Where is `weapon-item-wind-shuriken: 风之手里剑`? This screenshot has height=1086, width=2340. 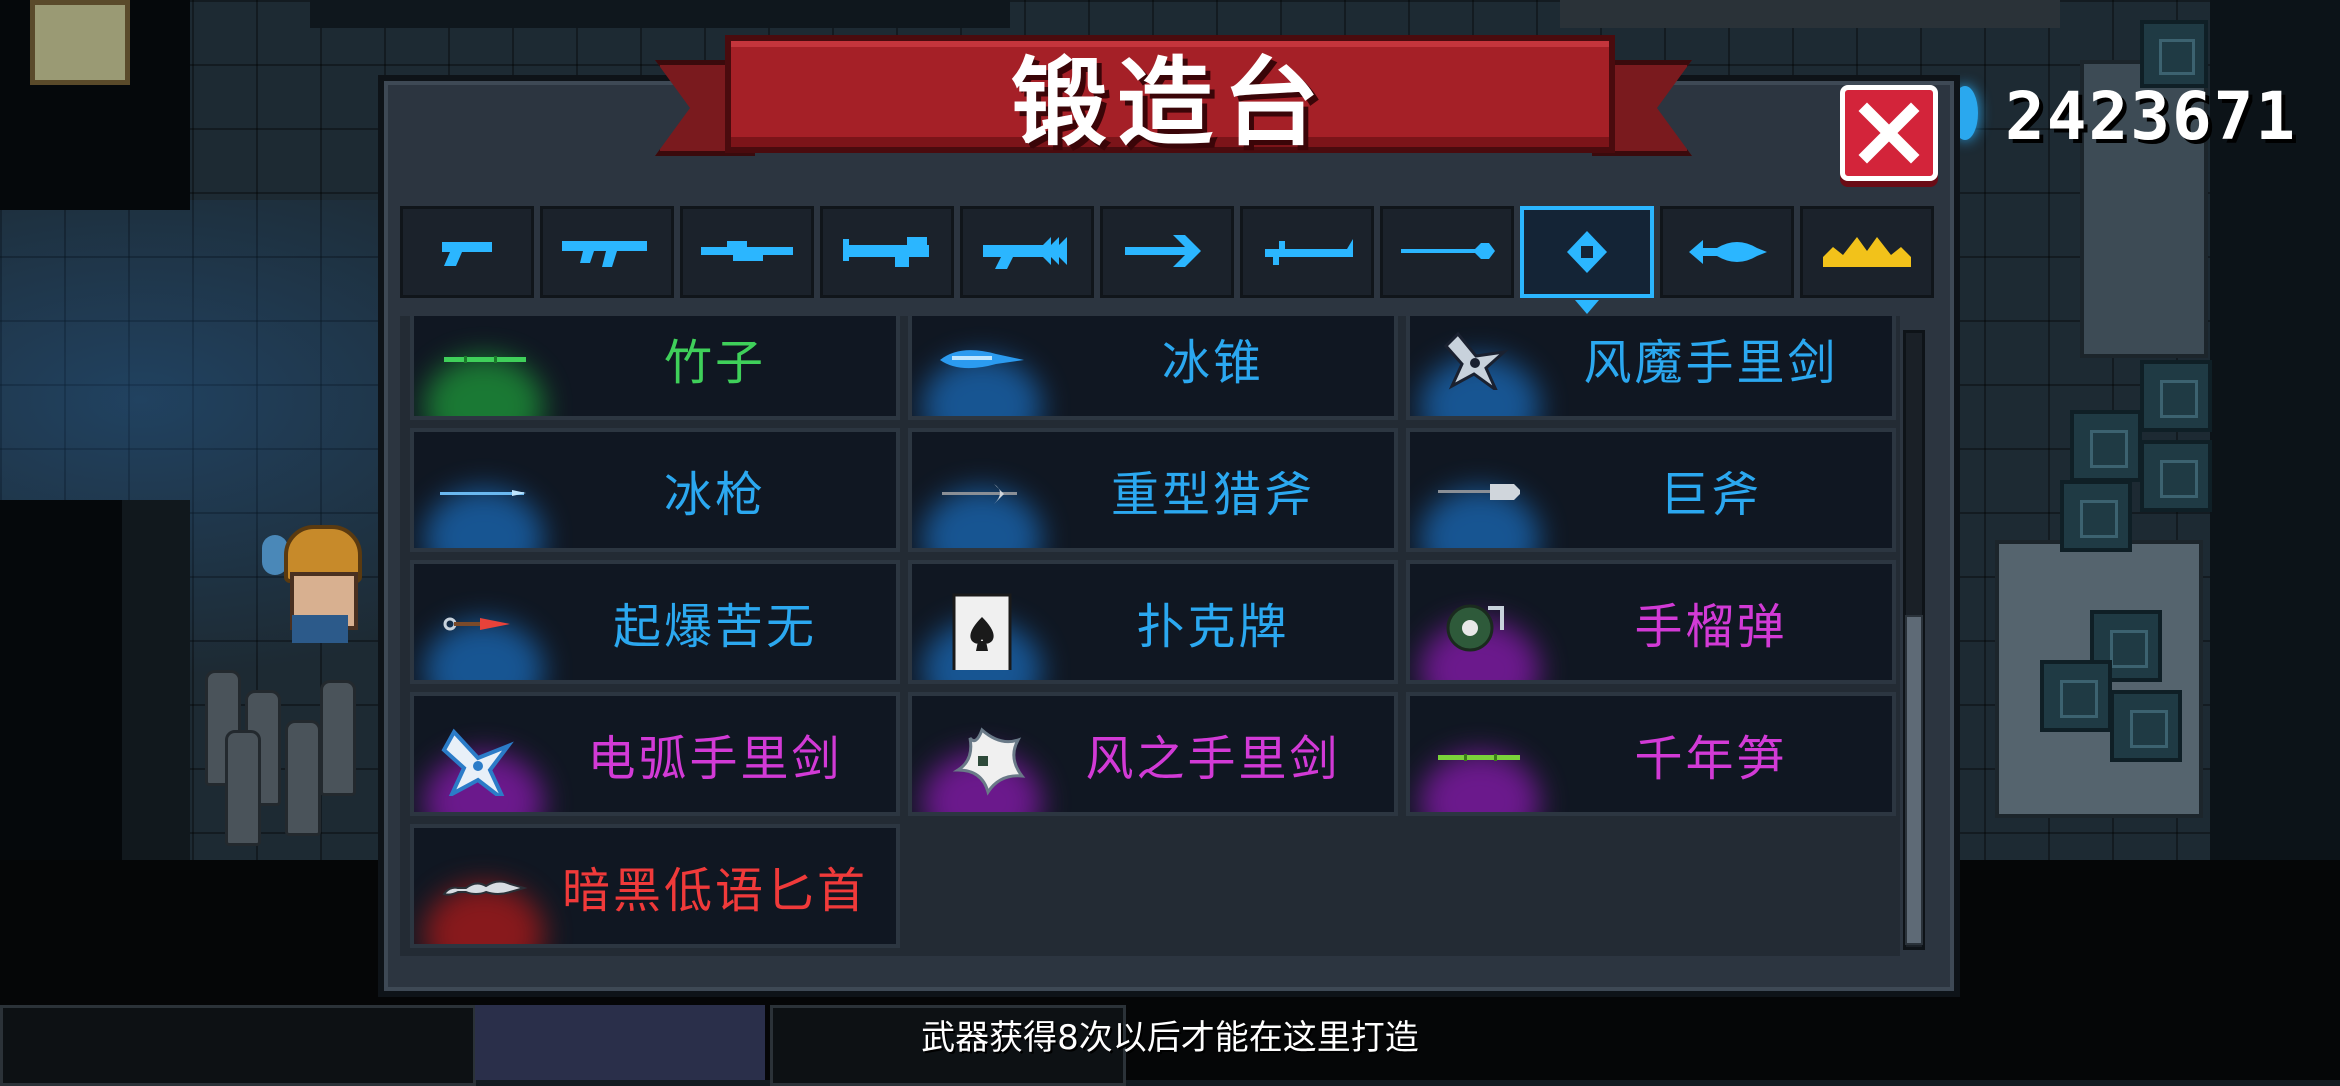
weapon-item-wind-shuriken: 风之手里剑 is located at coordinates (1153, 754).